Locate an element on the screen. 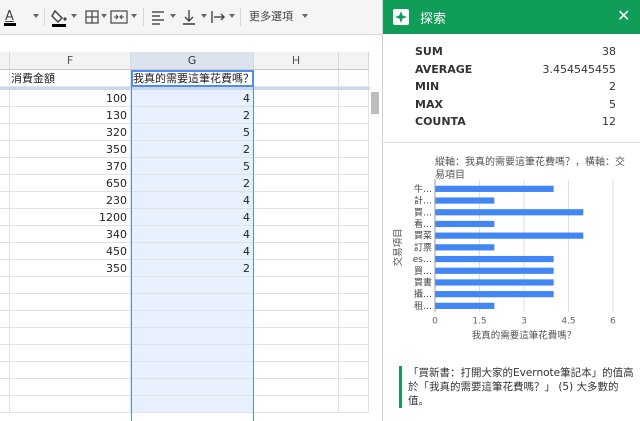  column-header-e is located at coordinates (5, 61).